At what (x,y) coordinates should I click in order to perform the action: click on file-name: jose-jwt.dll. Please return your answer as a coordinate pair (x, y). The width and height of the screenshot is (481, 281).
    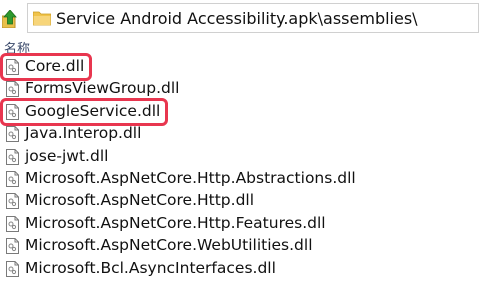
    Looking at the image, I should click on (67, 155).